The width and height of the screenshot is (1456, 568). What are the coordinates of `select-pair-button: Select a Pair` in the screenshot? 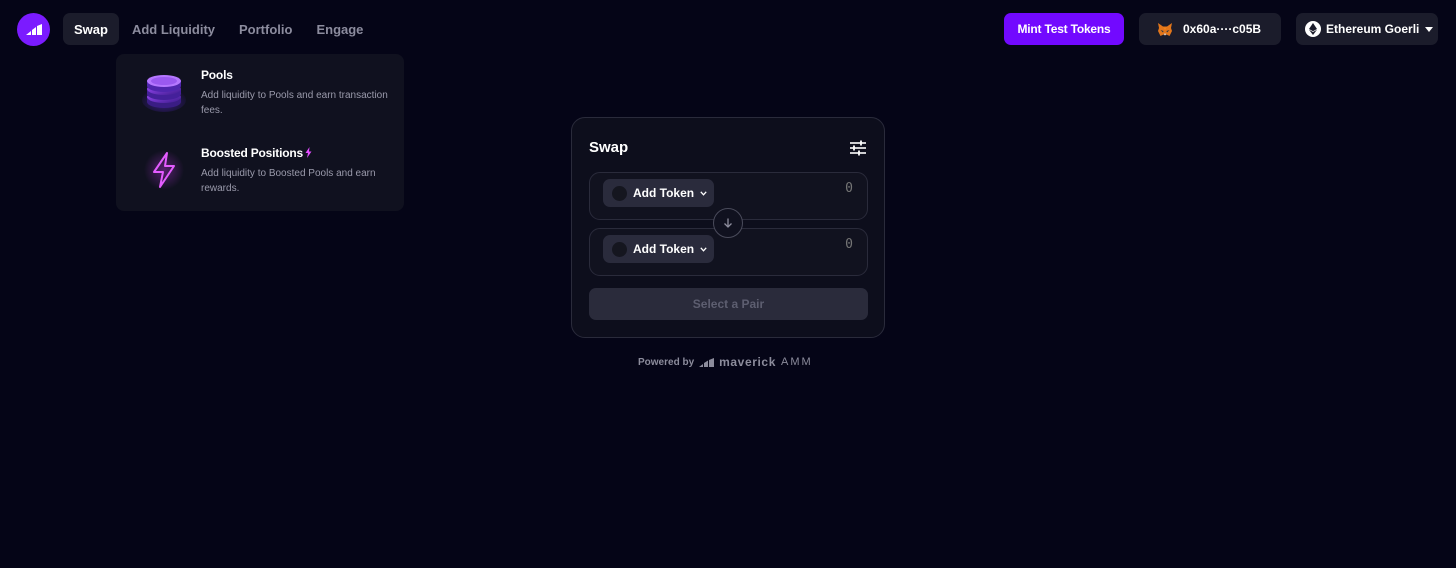 It's located at (728, 304).